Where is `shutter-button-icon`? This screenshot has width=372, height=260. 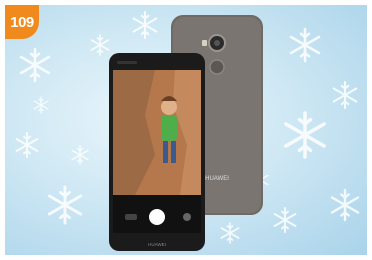
shutter-button-icon is located at coordinates (157, 217).